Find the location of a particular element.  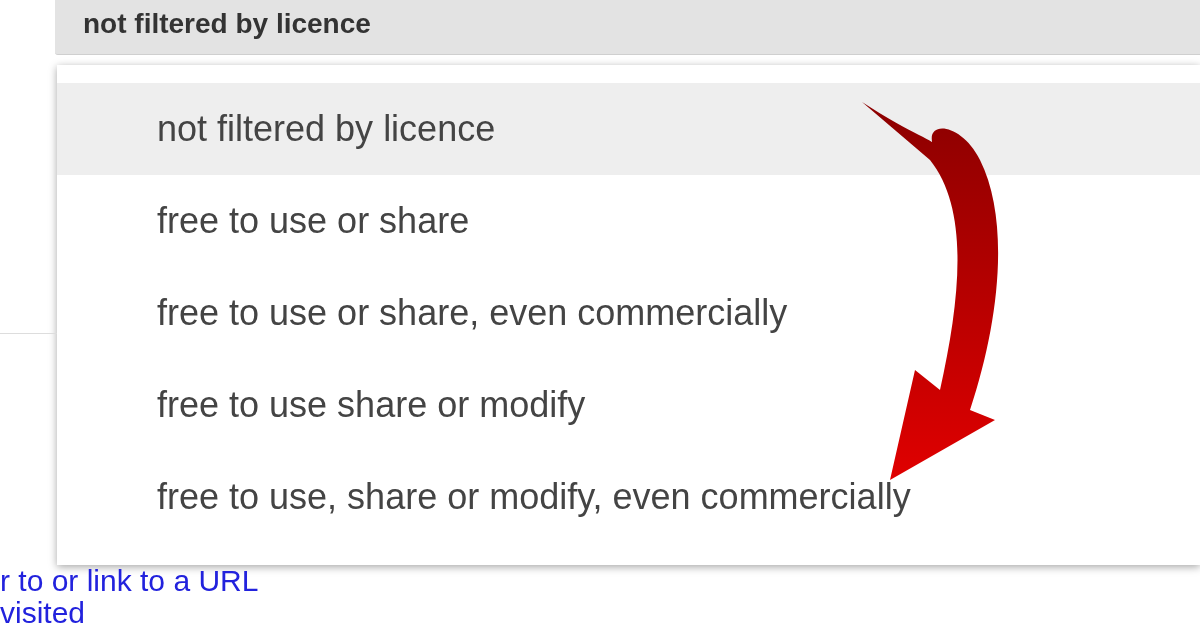

link: r to or link to a URL is located at coordinates (129, 581).